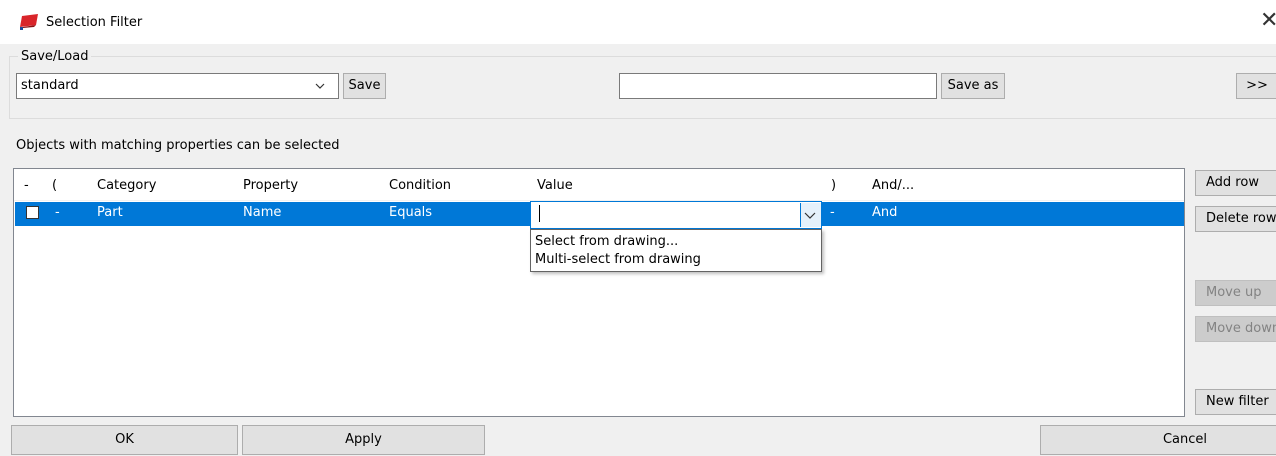  Describe the element at coordinates (1235, 219) in the screenshot. I see `delete-row-button: Delete row` at that location.